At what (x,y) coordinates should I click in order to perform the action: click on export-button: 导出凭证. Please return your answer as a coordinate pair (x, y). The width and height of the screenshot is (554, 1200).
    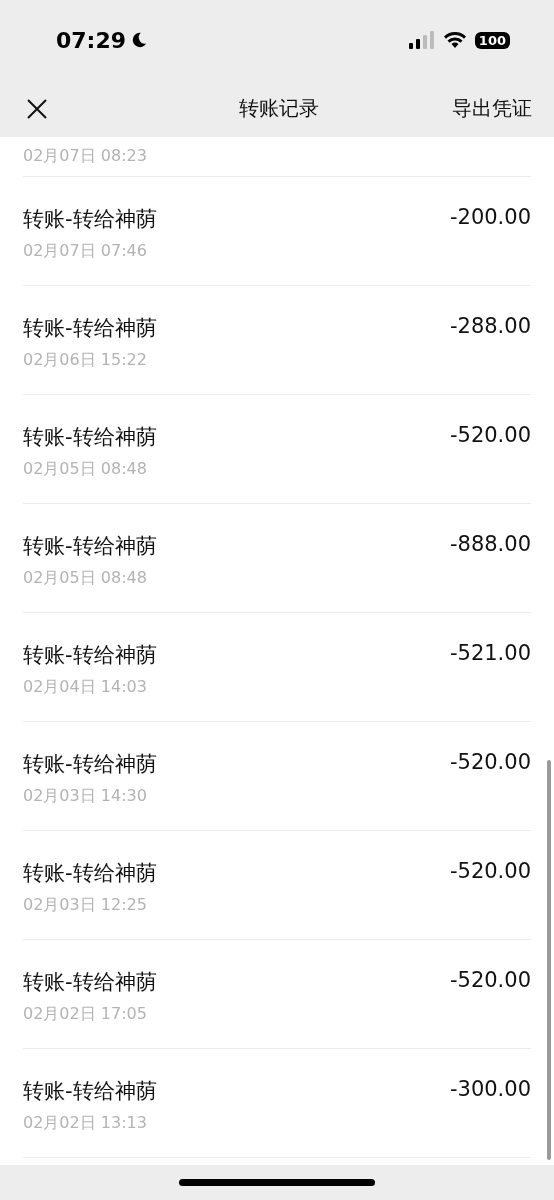
    Looking at the image, I should click on (492, 108).